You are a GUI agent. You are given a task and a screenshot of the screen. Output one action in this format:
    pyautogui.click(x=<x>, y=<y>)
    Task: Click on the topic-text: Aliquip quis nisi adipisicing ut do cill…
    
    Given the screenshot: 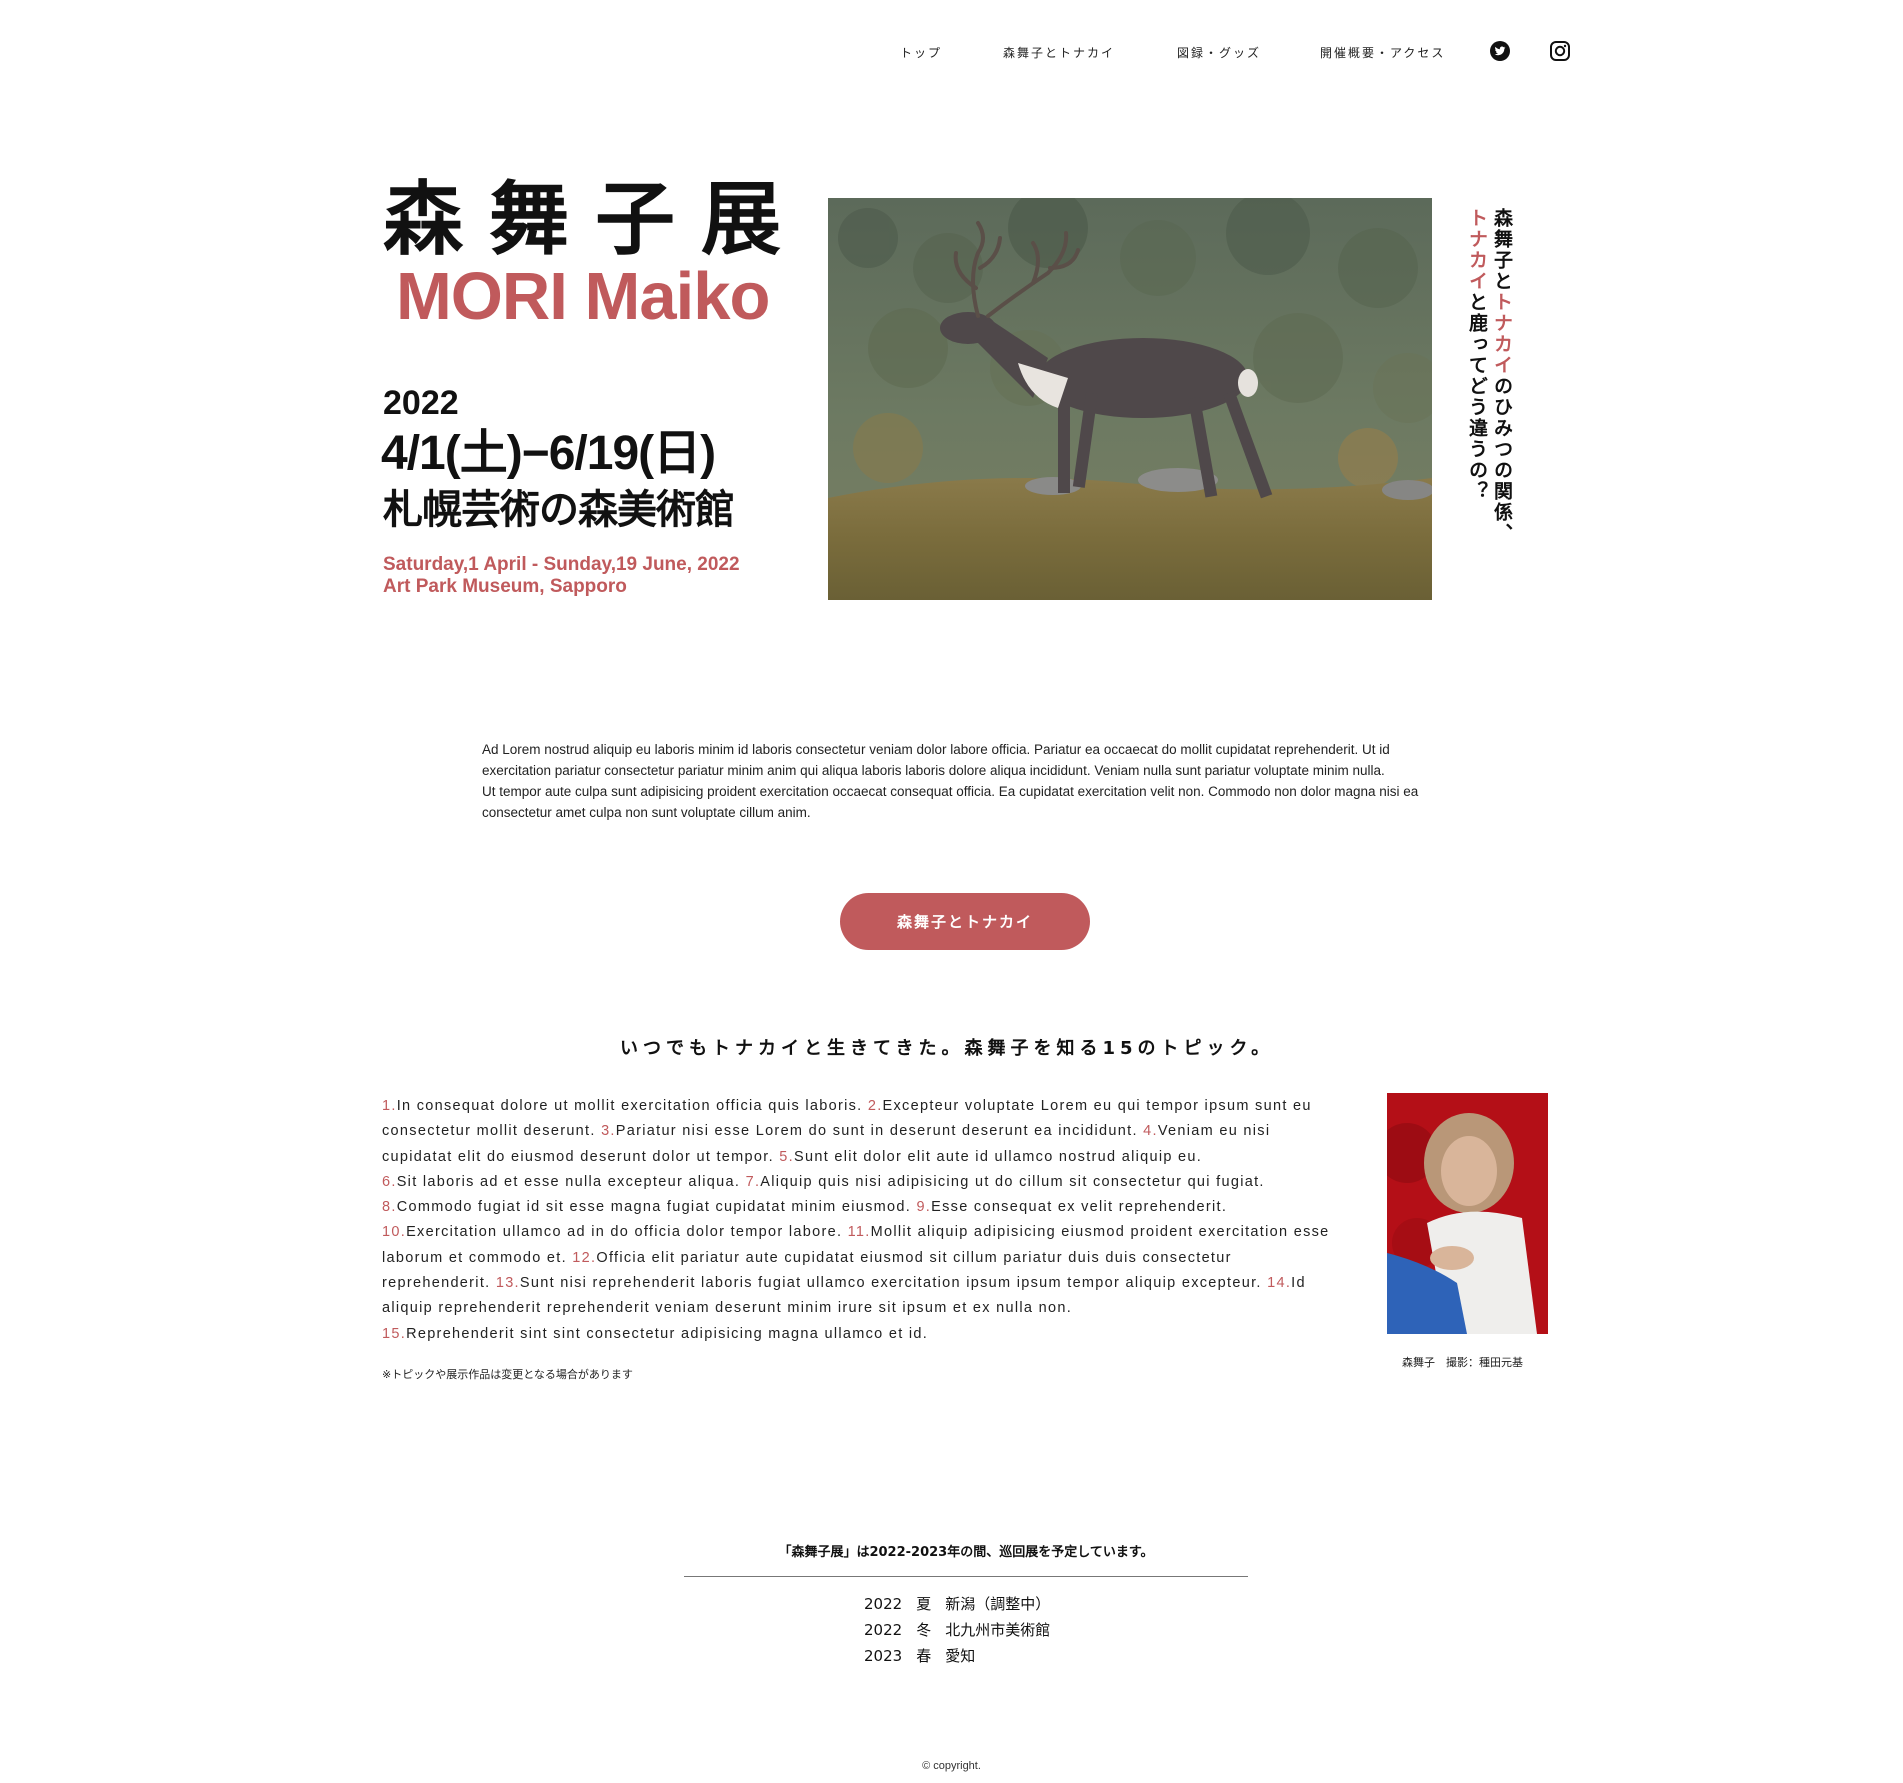 What is the action you would take?
    pyautogui.click(x=1012, y=1181)
    